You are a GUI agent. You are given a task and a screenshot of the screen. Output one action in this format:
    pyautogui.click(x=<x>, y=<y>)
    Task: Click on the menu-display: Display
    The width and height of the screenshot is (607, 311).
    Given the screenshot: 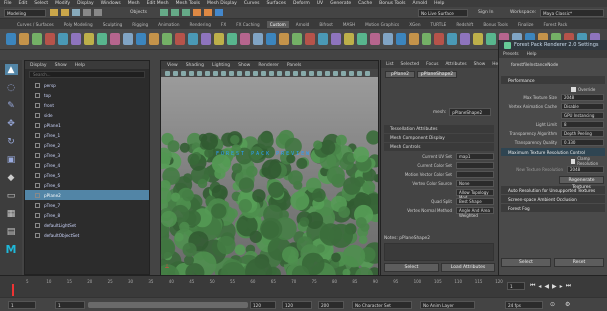 What is the action you would take?
    pyautogui.click(x=85, y=3)
    